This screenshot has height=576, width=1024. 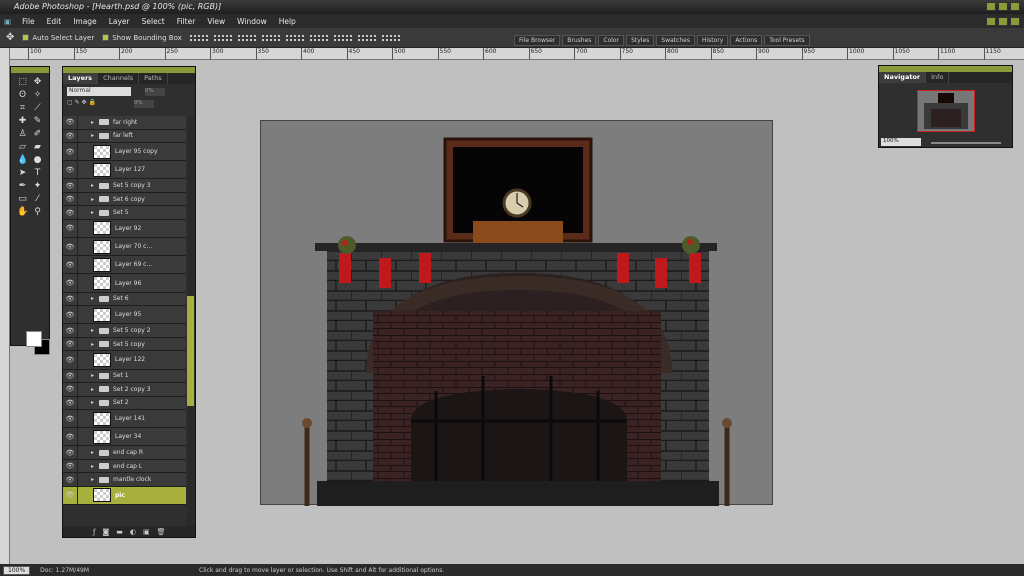 What do you see at coordinates (124, 419) in the screenshot?
I see `layer-row: 👁 Layer 141` at bounding box center [124, 419].